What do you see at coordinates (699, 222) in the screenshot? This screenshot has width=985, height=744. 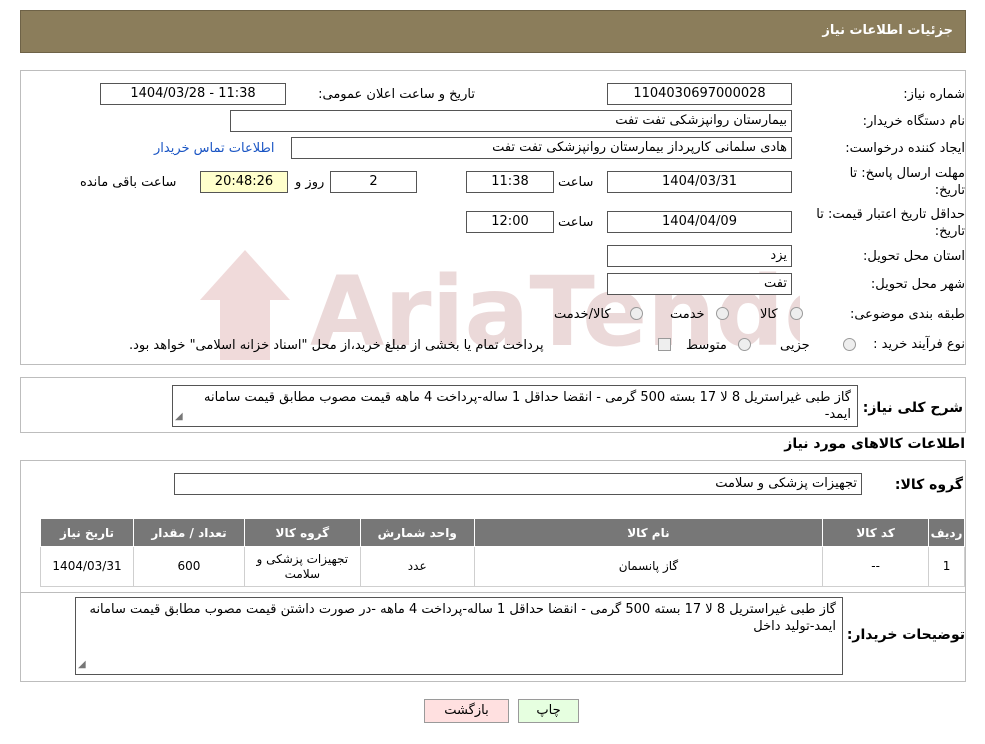 I see `validity-date-field: 1404/04/09` at bounding box center [699, 222].